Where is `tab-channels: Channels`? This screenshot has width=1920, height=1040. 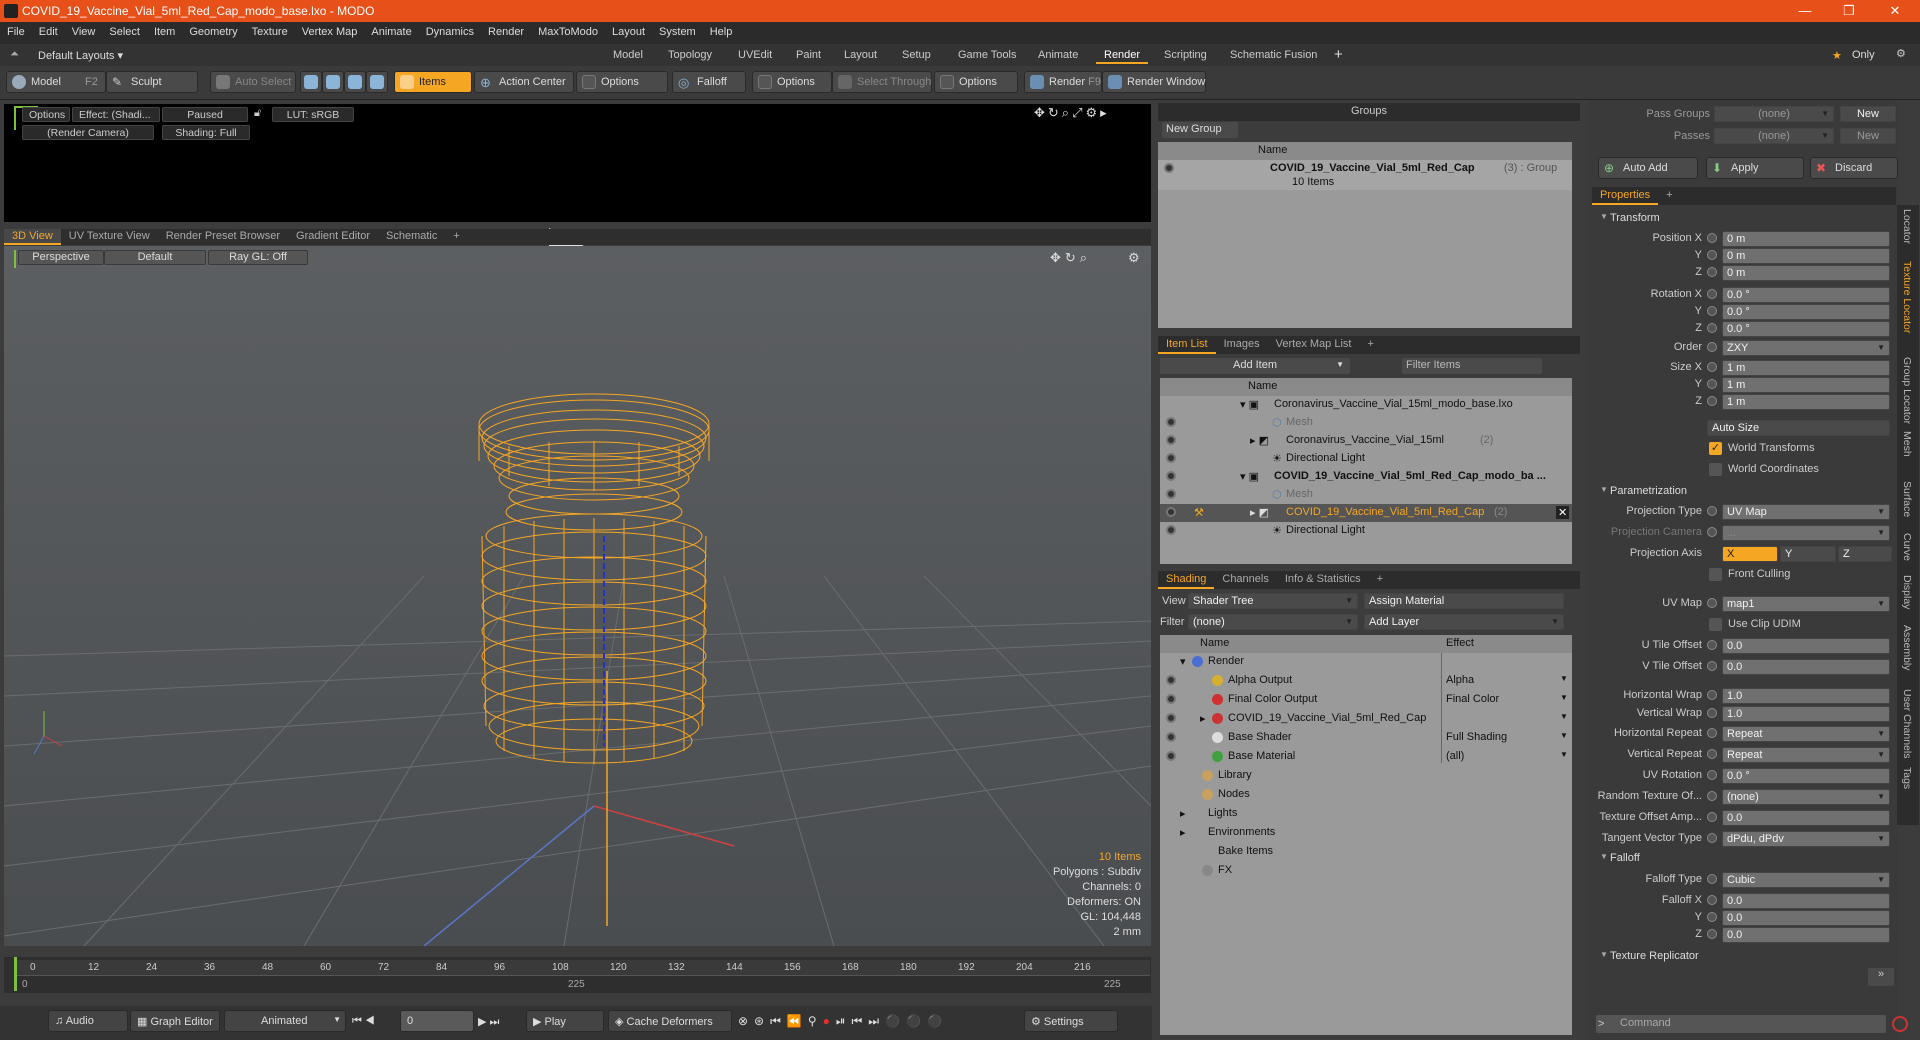 tab-channels: Channels is located at coordinates (1245, 579).